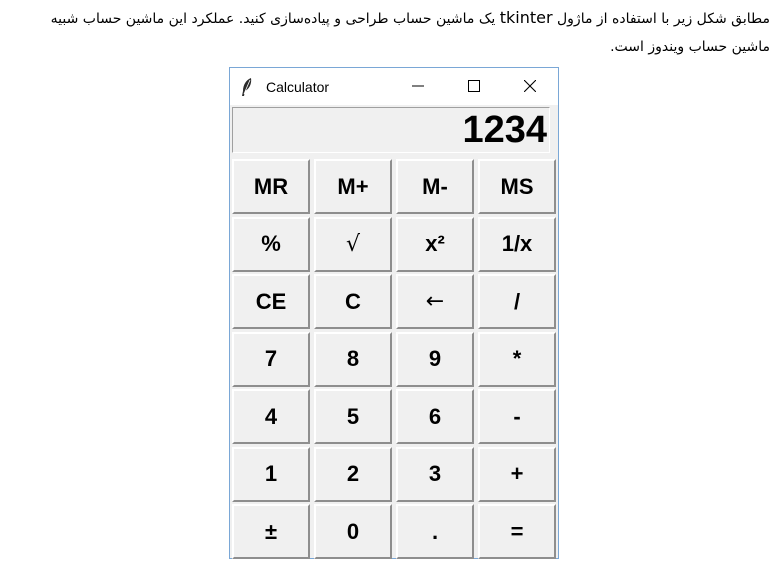 The height and width of the screenshot is (580, 775). I want to click on subtract-button: -, so click(517, 416).